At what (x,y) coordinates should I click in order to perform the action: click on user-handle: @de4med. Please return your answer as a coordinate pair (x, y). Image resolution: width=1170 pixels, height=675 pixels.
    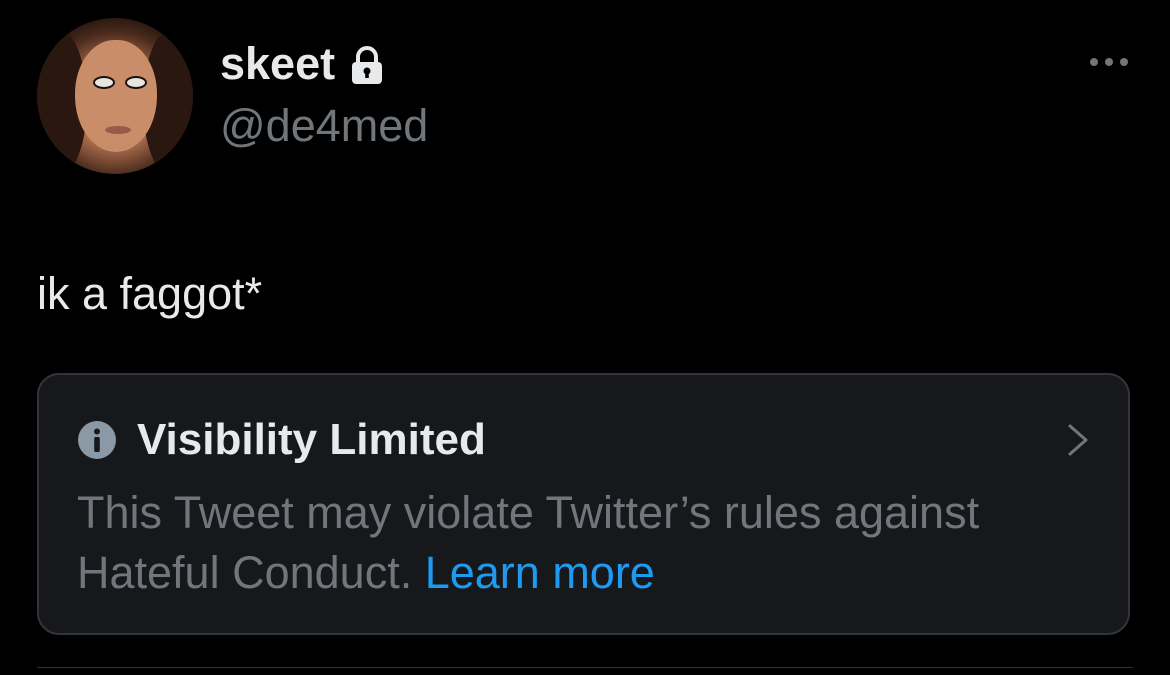
    Looking at the image, I should click on (324, 126).